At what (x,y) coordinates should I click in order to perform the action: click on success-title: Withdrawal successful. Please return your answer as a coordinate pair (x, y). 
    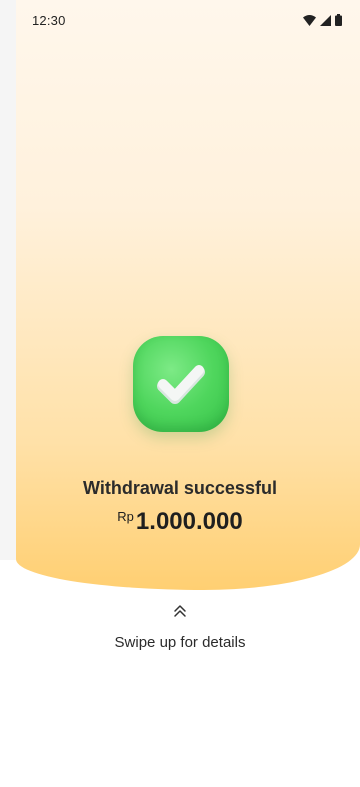
    Looking at the image, I should click on (180, 488).